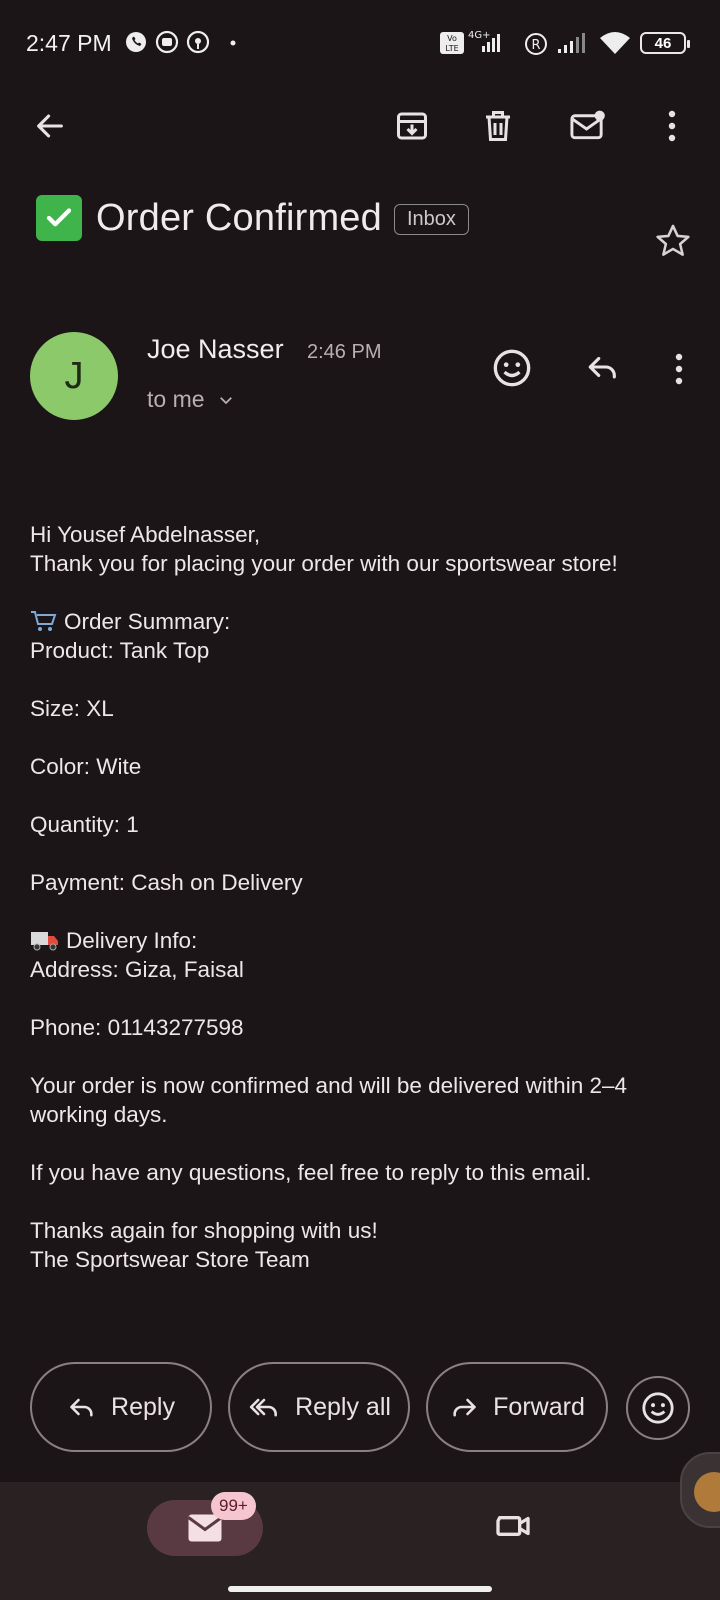  Describe the element at coordinates (360, 45) in the screenshot. I see `status-bar: 2:47 PM Vo LTE 4G+ R 46` at that location.